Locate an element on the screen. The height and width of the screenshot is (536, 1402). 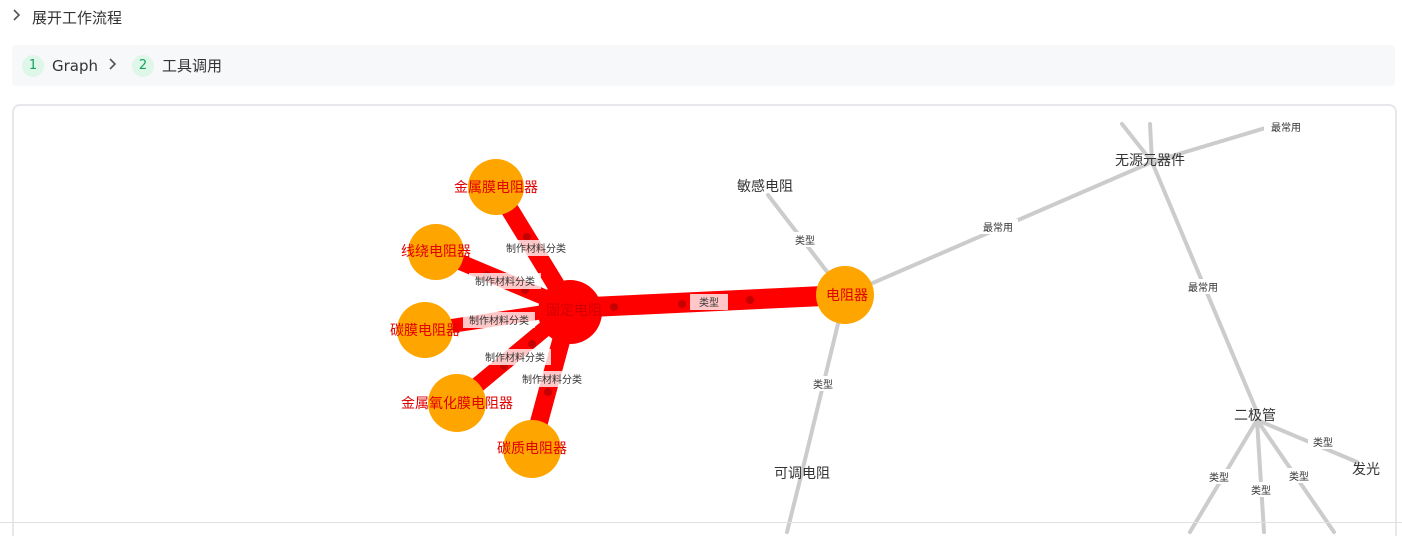
divider is located at coordinates (701, 522).